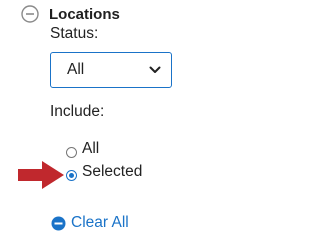 The height and width of the screenshot is (240, 320). Describe the element at coordinates (155, 69) in the screenshot. I see `chevron-down-icon` at that location.